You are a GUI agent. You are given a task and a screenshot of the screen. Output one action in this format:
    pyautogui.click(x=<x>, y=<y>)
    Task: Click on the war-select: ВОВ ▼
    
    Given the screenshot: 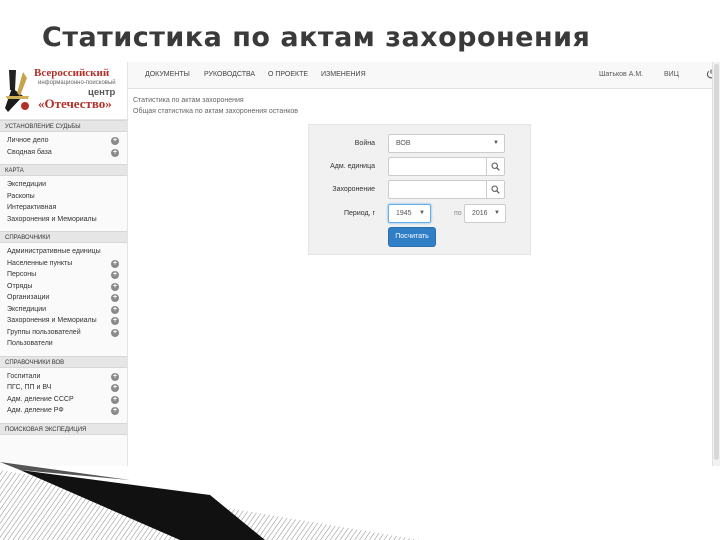 What is the action you would take?
    pyautogui.click(x=446, y=143)
    